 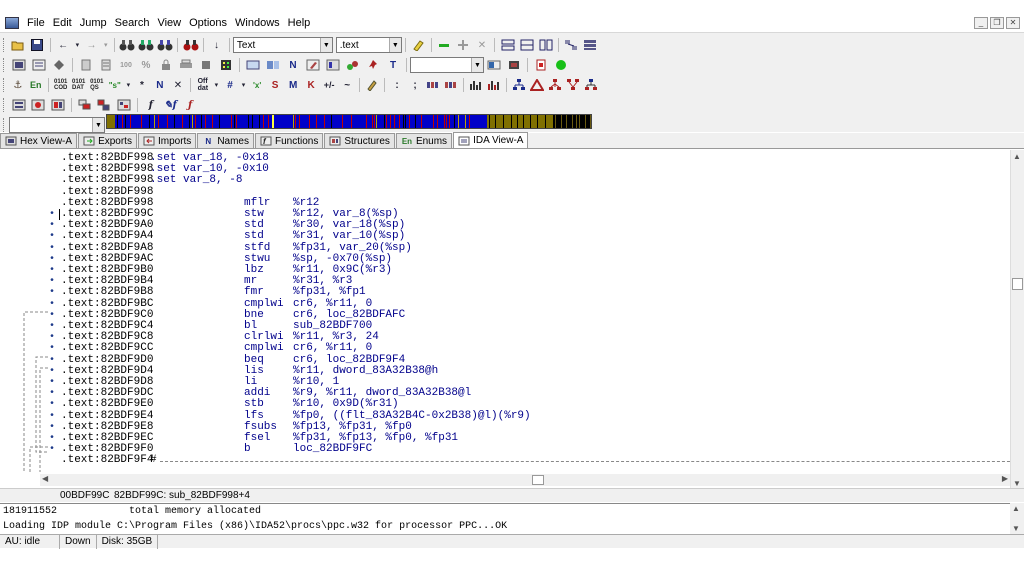 I want to click on struct-icon, so click(x=333, y=65).